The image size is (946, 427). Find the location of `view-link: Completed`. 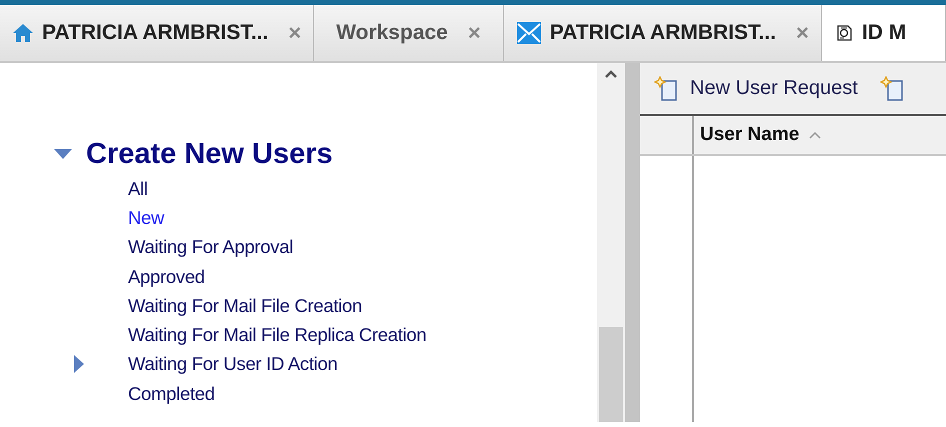

view-link: Completed is located at coordinates (171, 393).